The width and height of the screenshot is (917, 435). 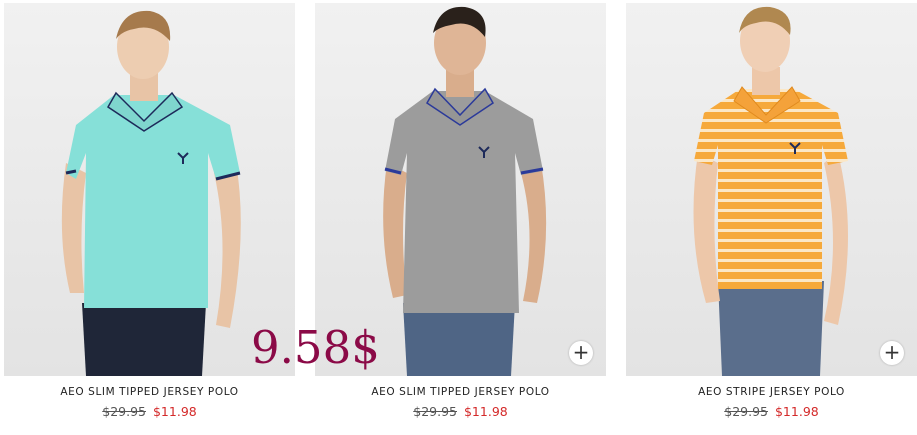 What do you see at coordinates (771, 392) in the screenshot?
I see `product-name-3: AEO STRIPE JERSEY POLO` at bounding box center [771, 392].